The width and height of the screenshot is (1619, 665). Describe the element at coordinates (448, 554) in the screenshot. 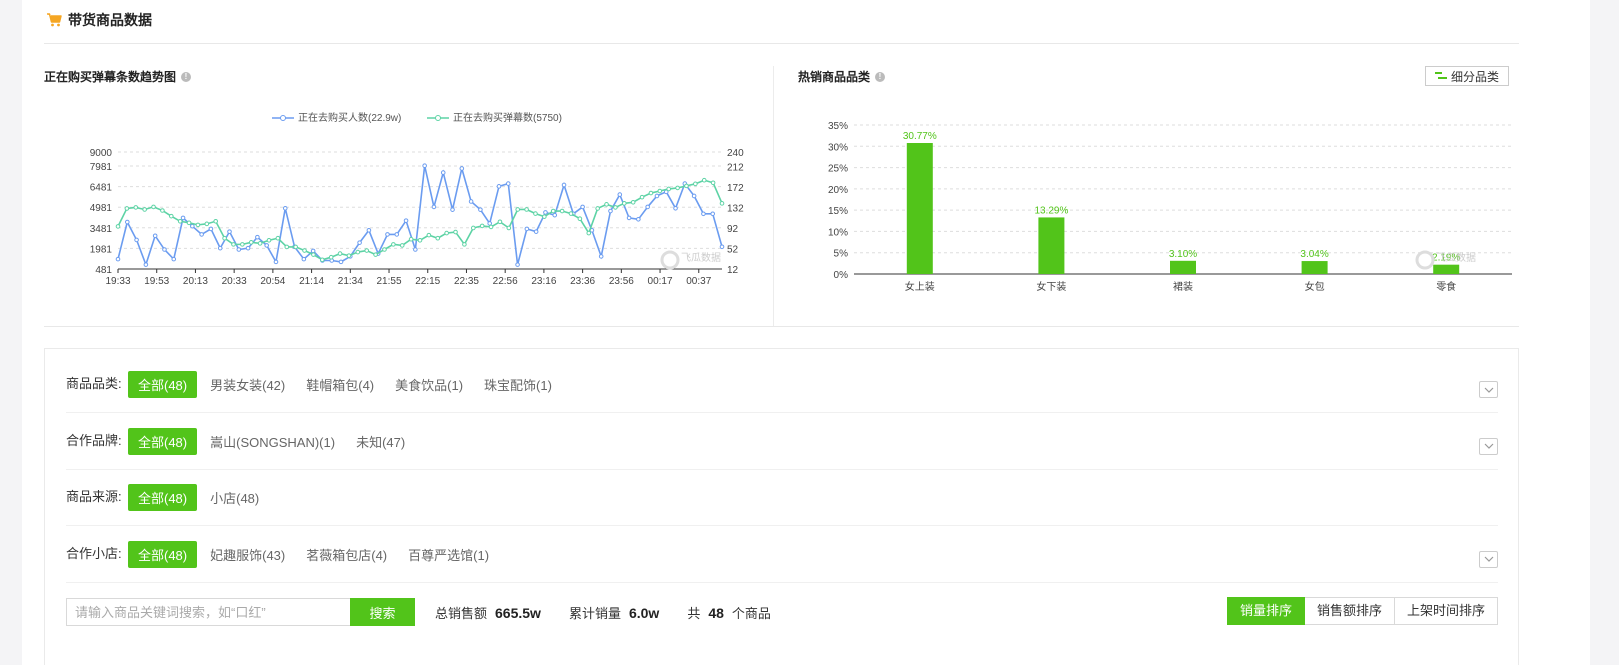

I see `filter-option: 百尊严选馆(1)` at that location.